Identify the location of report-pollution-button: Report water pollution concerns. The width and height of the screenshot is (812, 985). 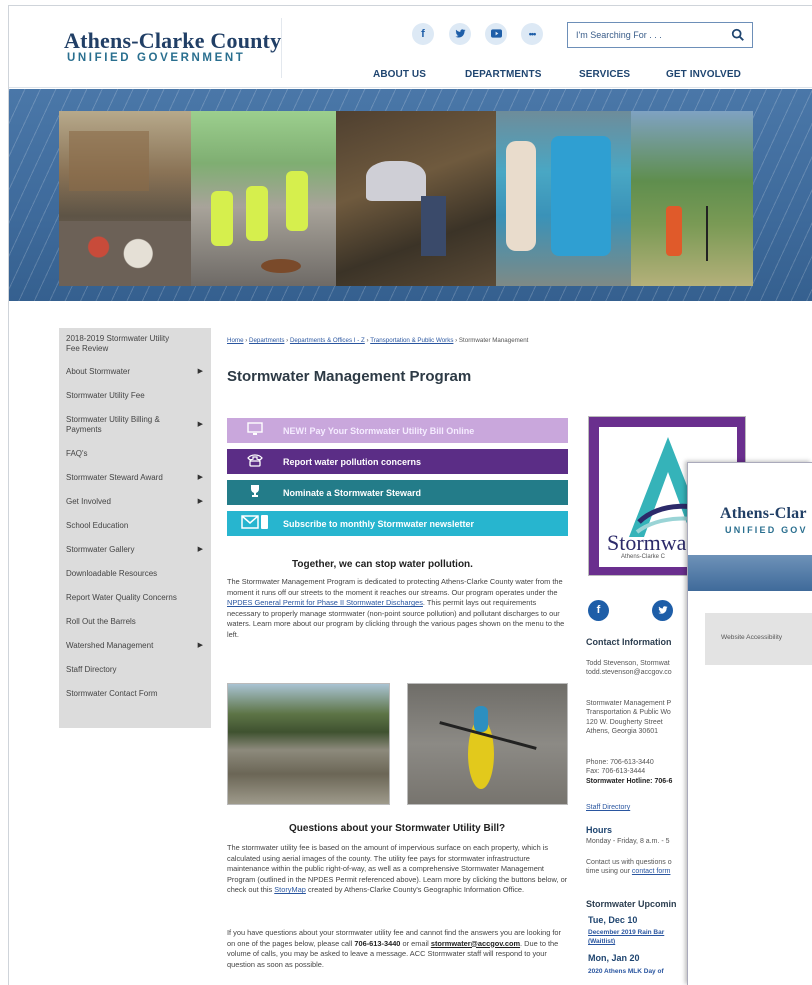
(397, 461).